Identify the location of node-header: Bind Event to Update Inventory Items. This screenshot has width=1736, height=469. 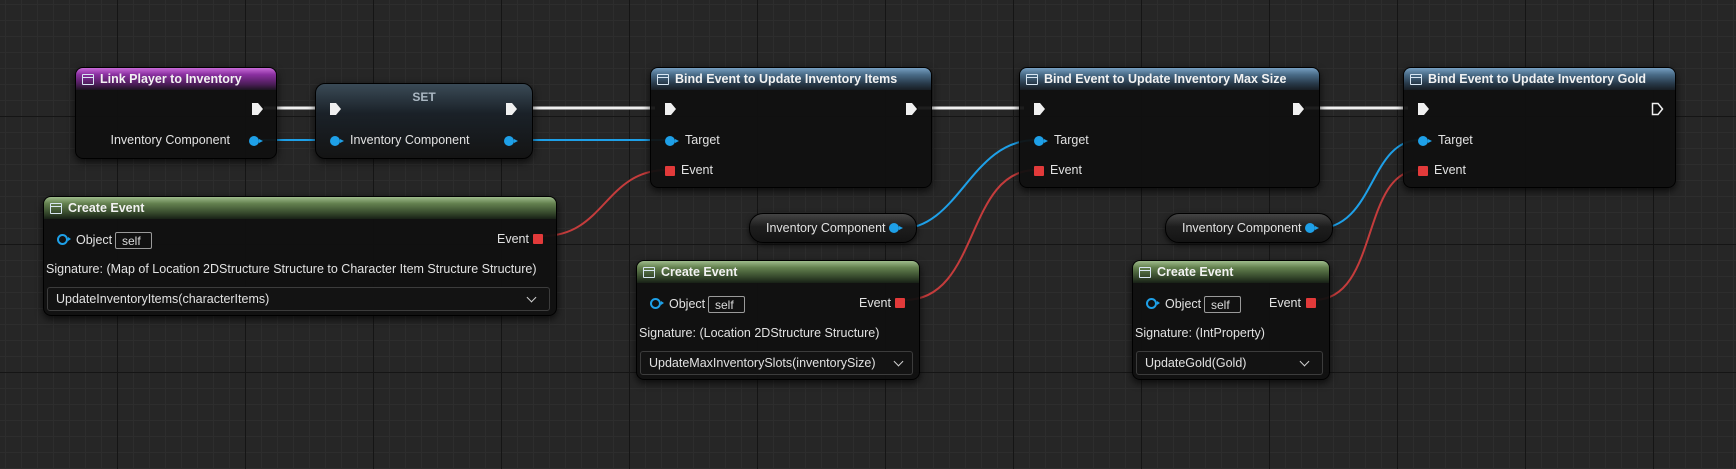
(791, 79).